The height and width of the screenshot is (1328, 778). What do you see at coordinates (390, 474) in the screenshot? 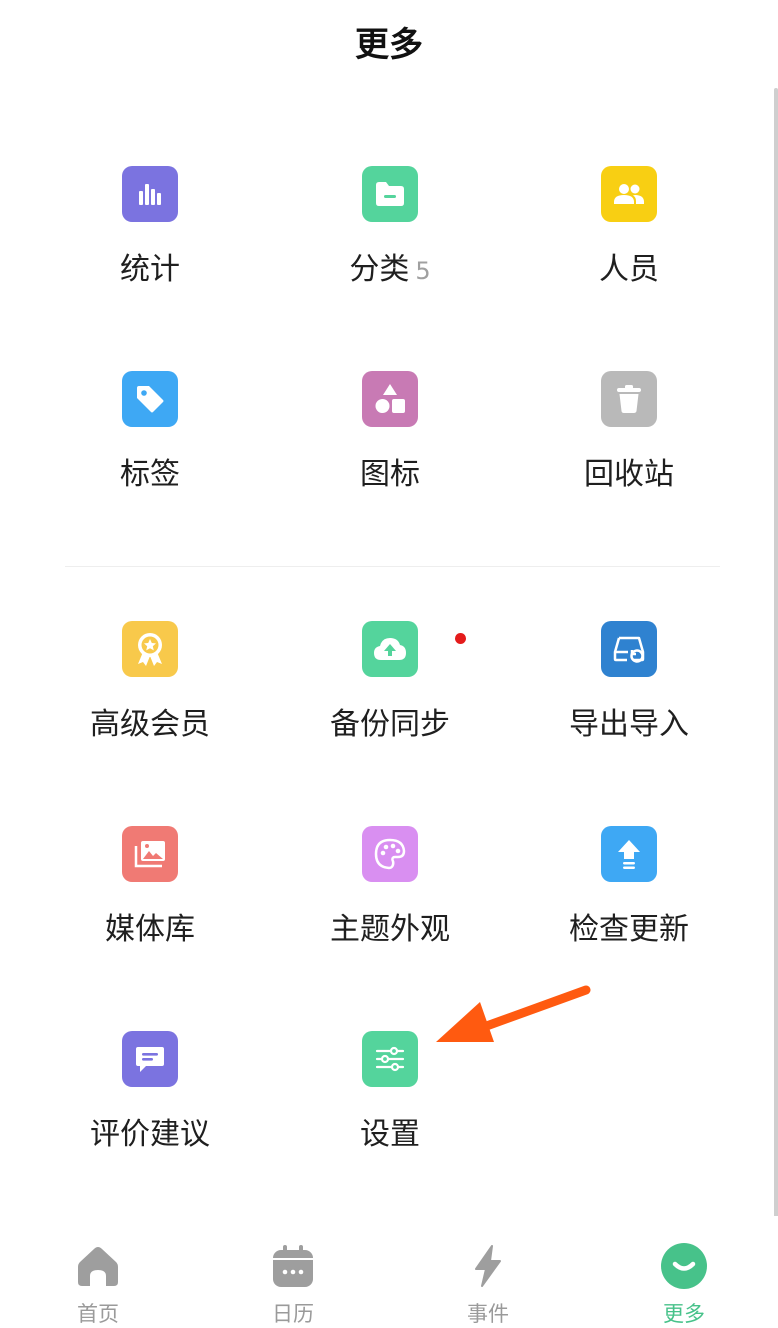
I see `menu-item-label: 图标` at bounding box center [390, 474].